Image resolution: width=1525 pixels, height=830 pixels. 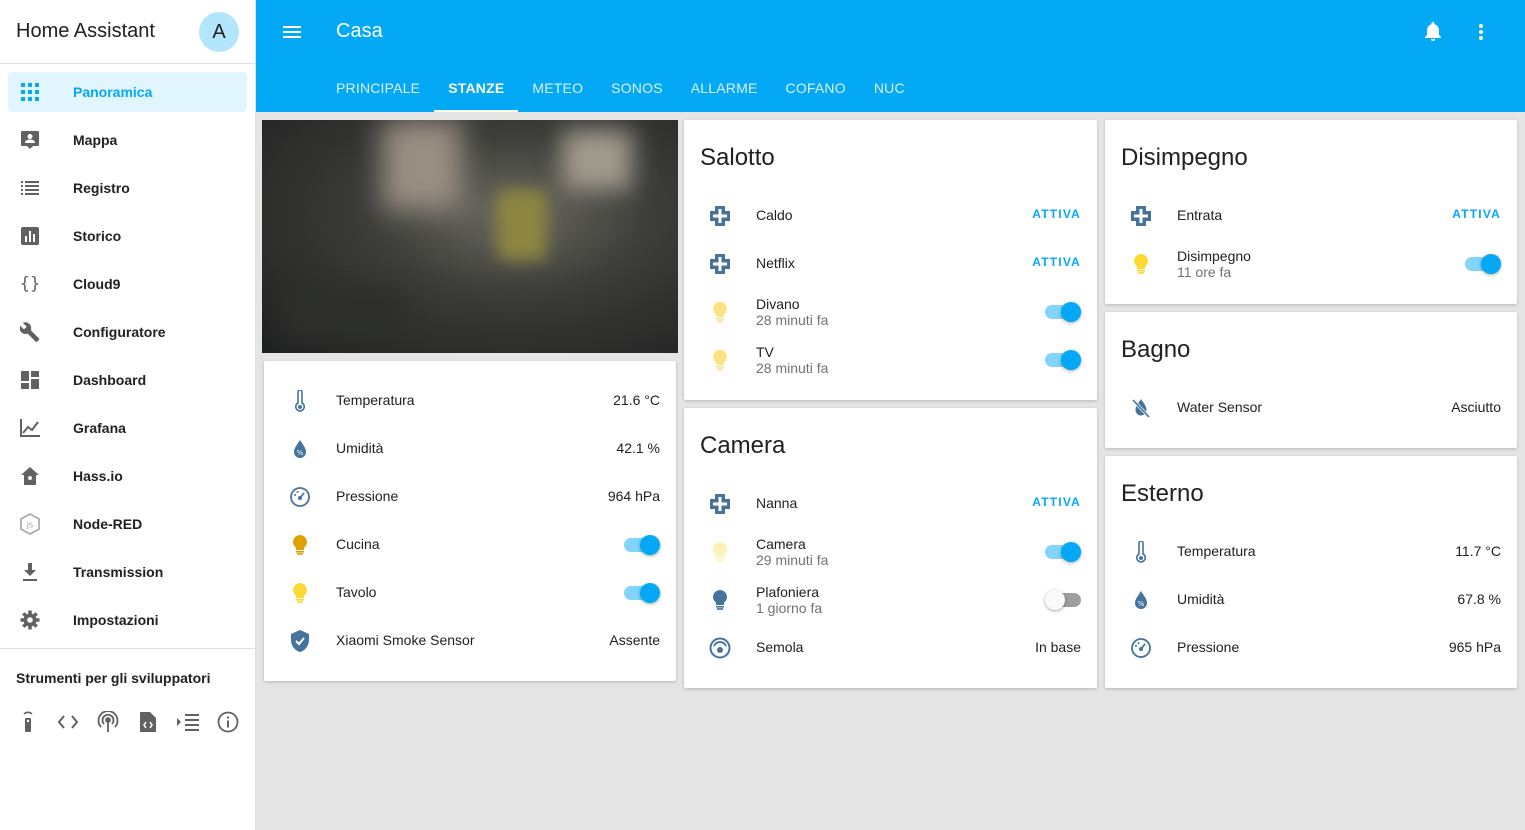 What do you see at coordinates (85, 31) in the screenshot?
I see `app-title: Home Assistant` at bounding box center [85, 31].